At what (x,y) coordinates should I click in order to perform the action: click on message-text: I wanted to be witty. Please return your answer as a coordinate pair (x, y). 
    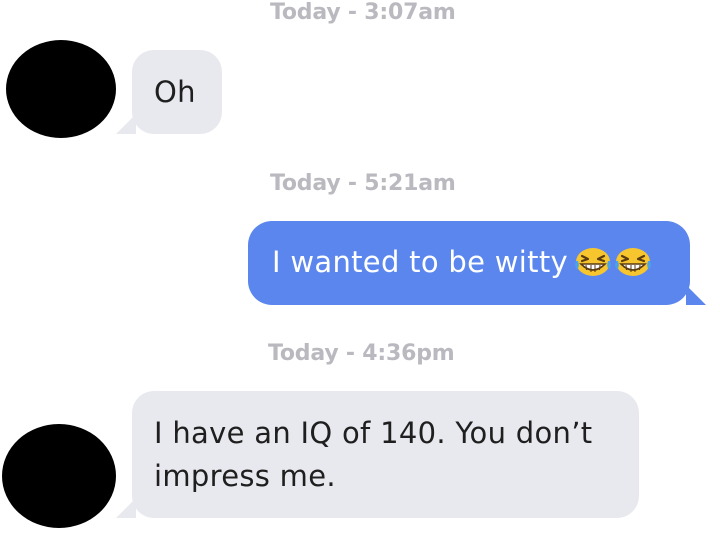
    Looking at the image, I should click on (420, 262).